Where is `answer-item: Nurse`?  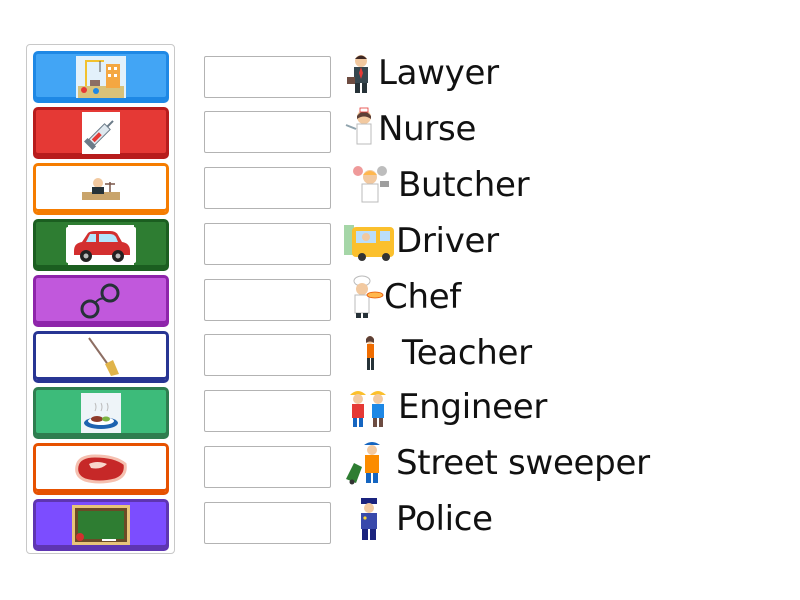 answer-item: Nurse is located at coordinates (410, 129).